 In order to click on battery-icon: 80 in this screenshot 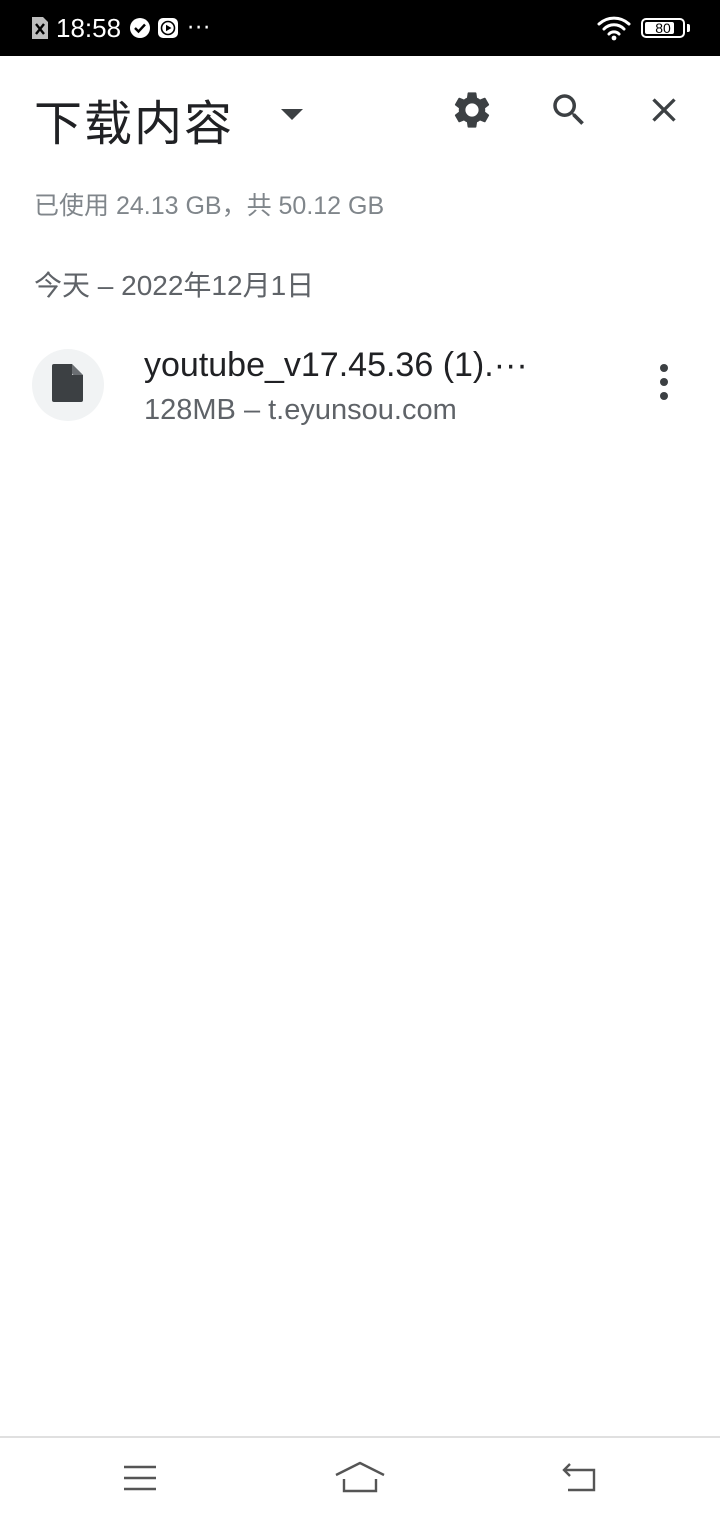, I will do `click(663, 28)`.